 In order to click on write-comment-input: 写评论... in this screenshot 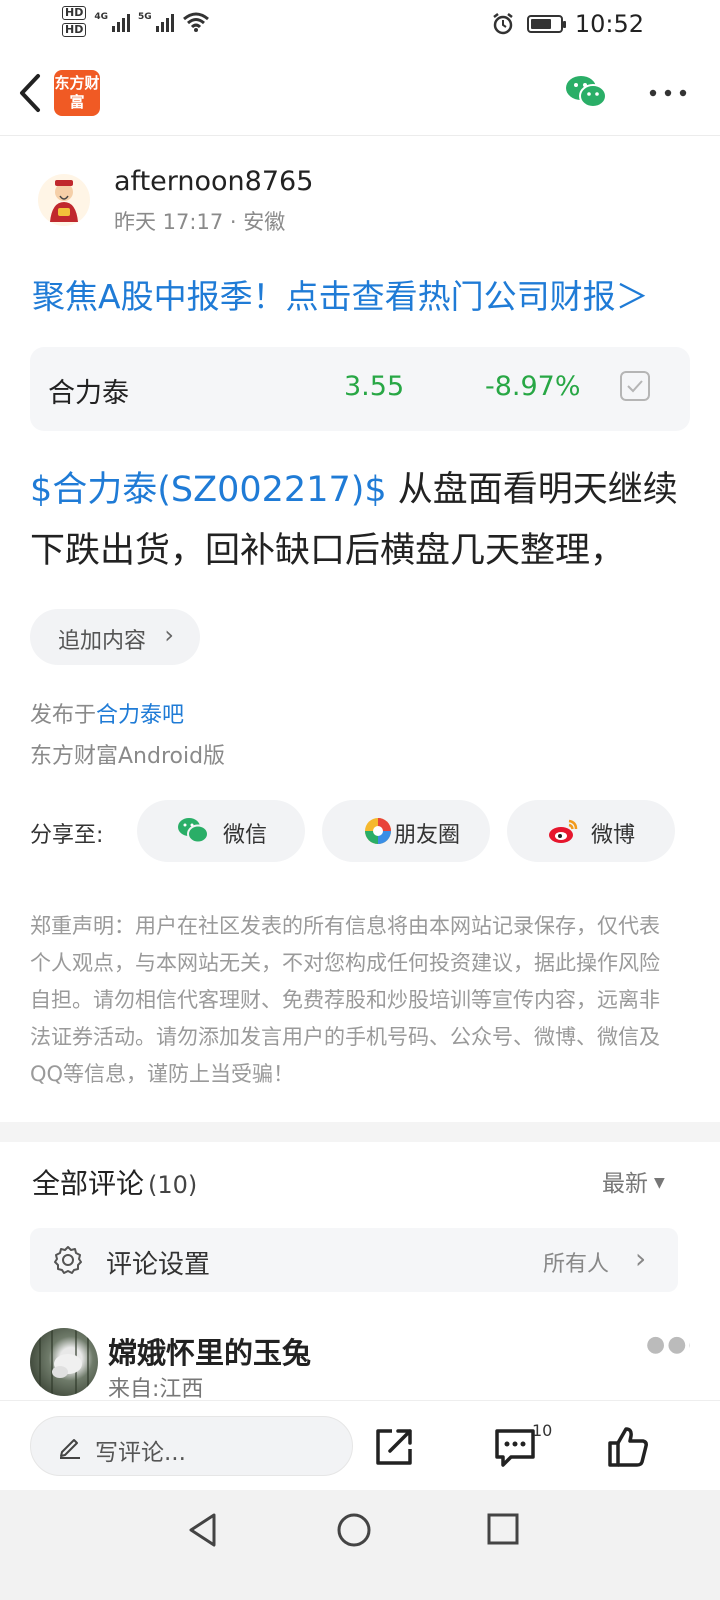, I will do `click(191, 1446)`.